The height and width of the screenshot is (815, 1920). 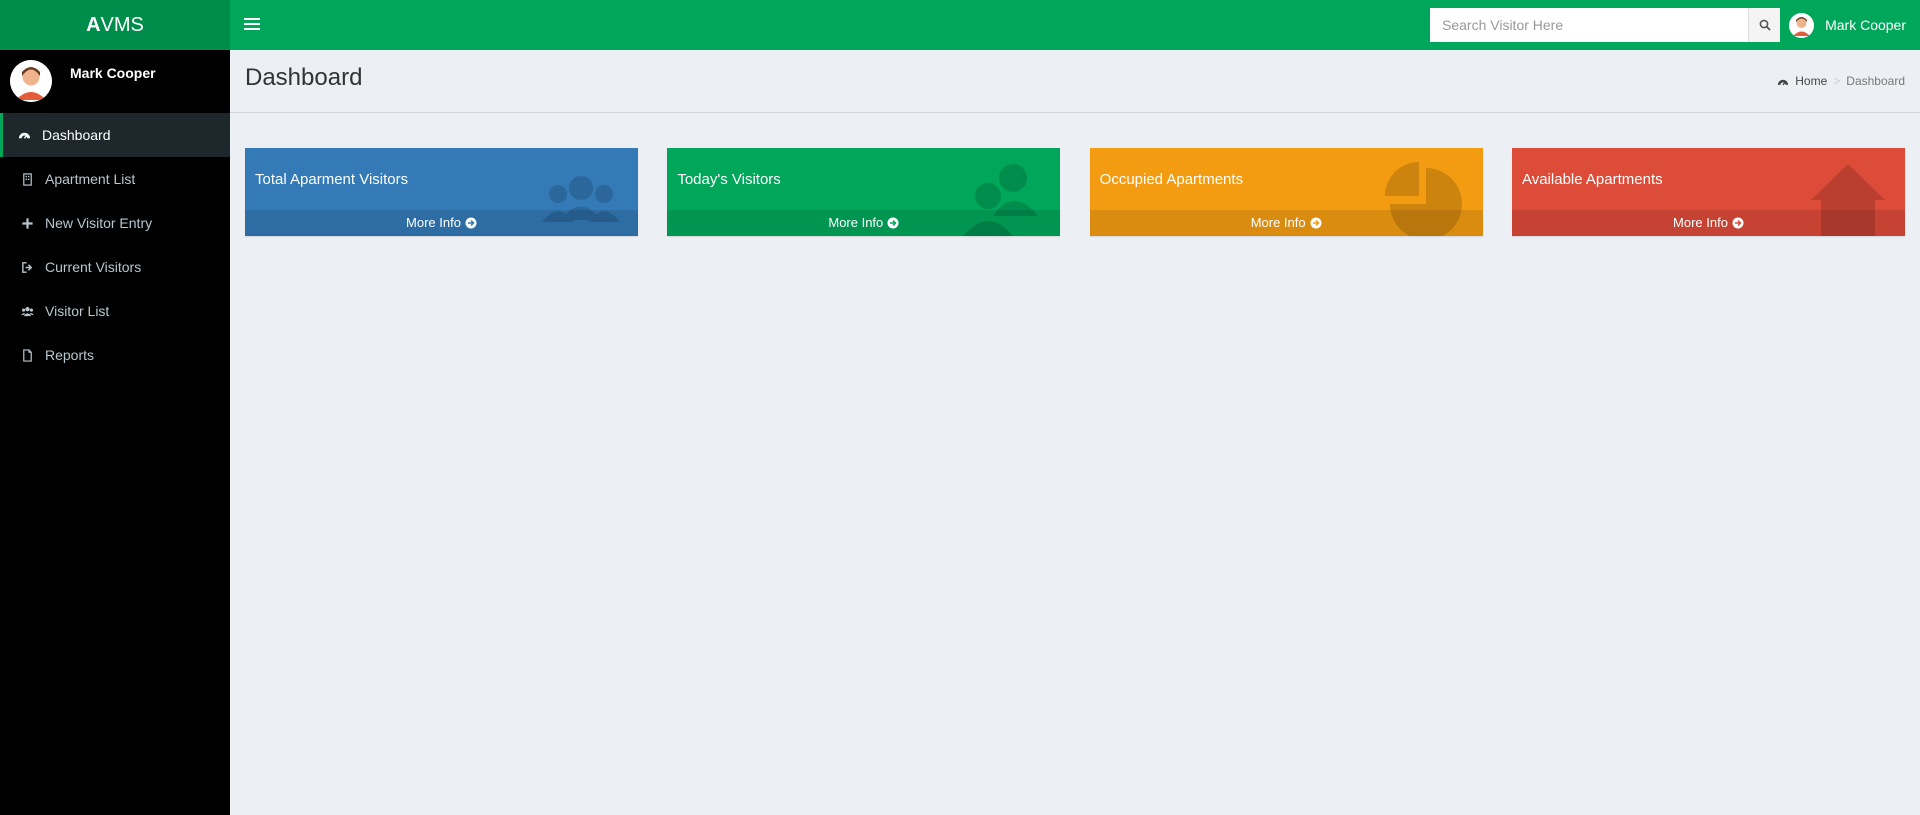 What do you see at coordinates (1075, 25) in the screenshot?
I see `top-navbar: Mark Cooper` at bounding box center [1075, 25].